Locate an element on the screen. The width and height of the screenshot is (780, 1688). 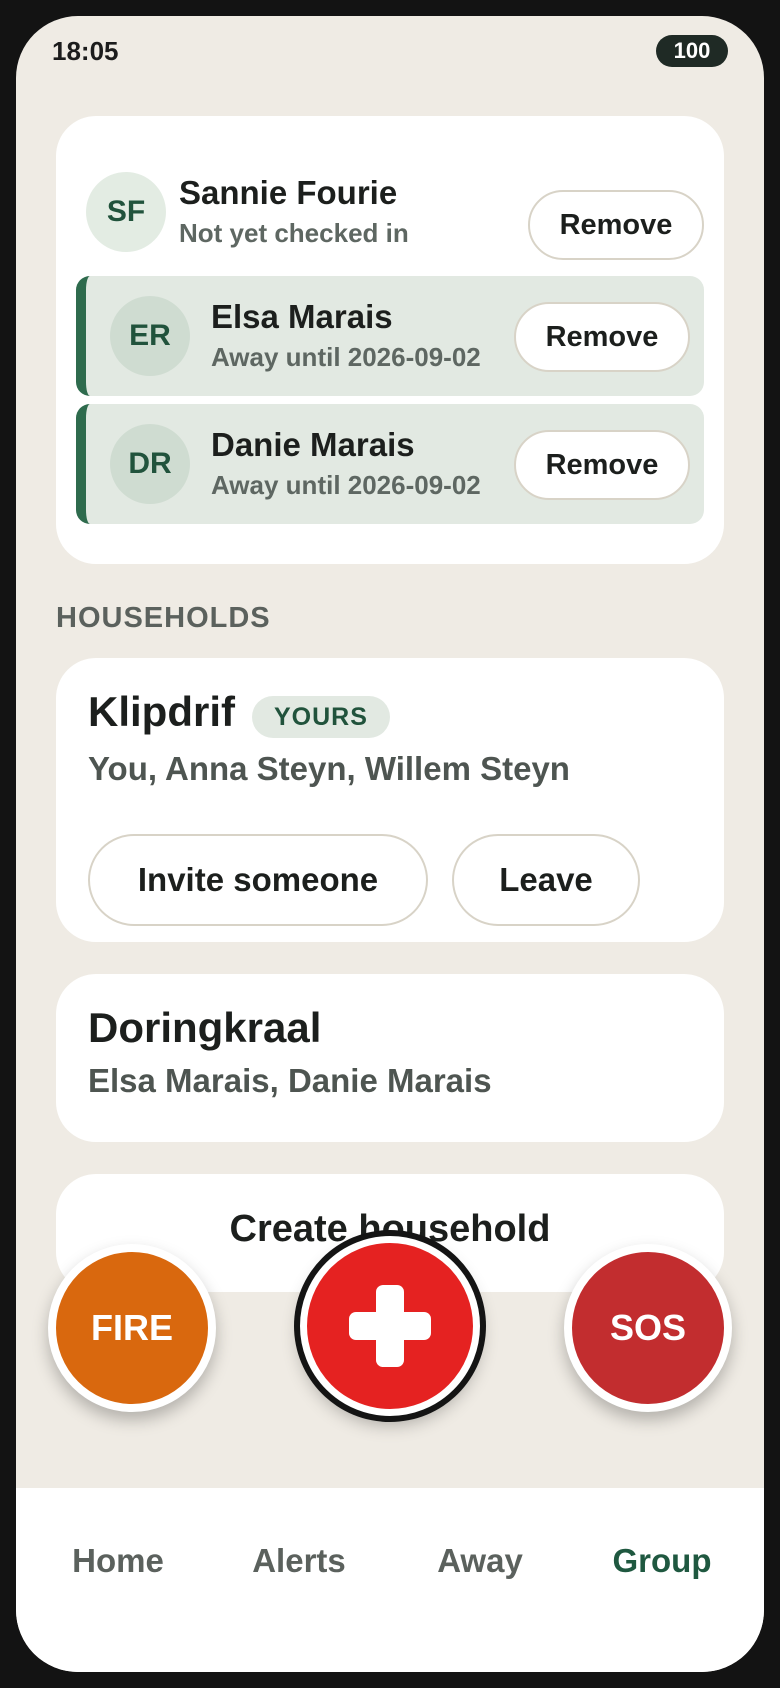
bottom-nav: Home Alerts Away Group is located at coordinates (390, 1580).